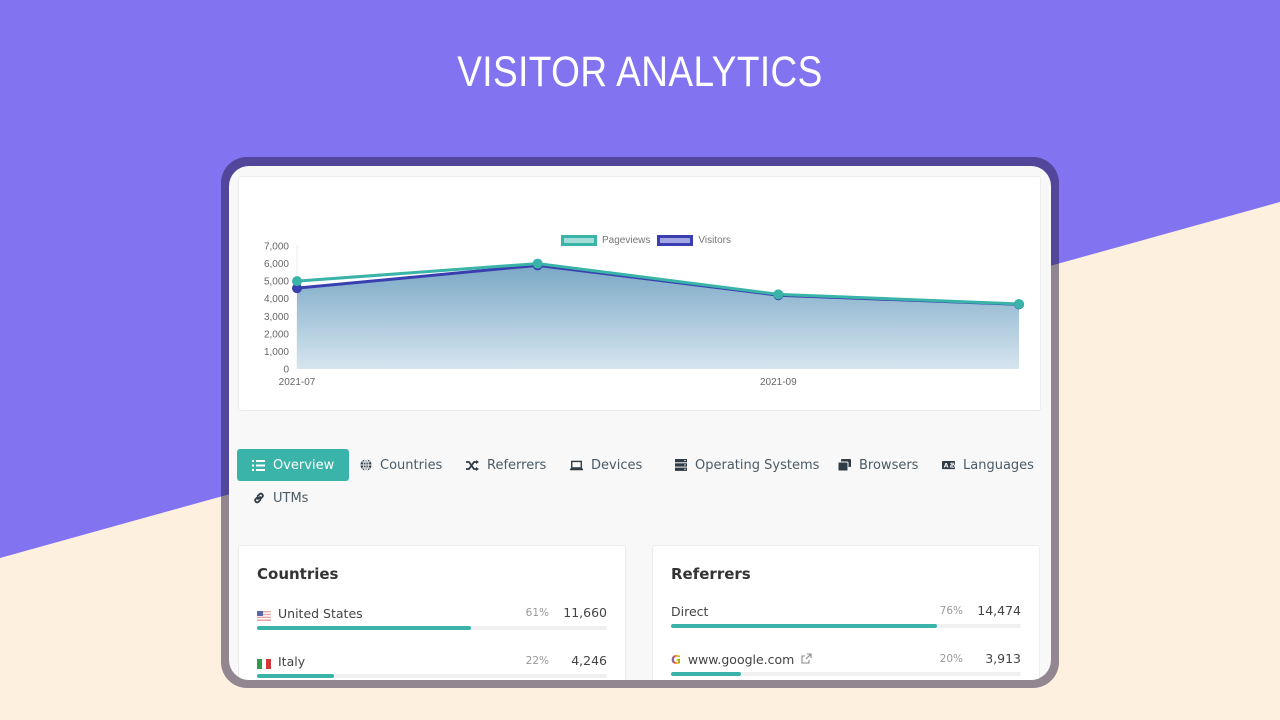  I want to click on shuffle-icon, so click(472, 465).